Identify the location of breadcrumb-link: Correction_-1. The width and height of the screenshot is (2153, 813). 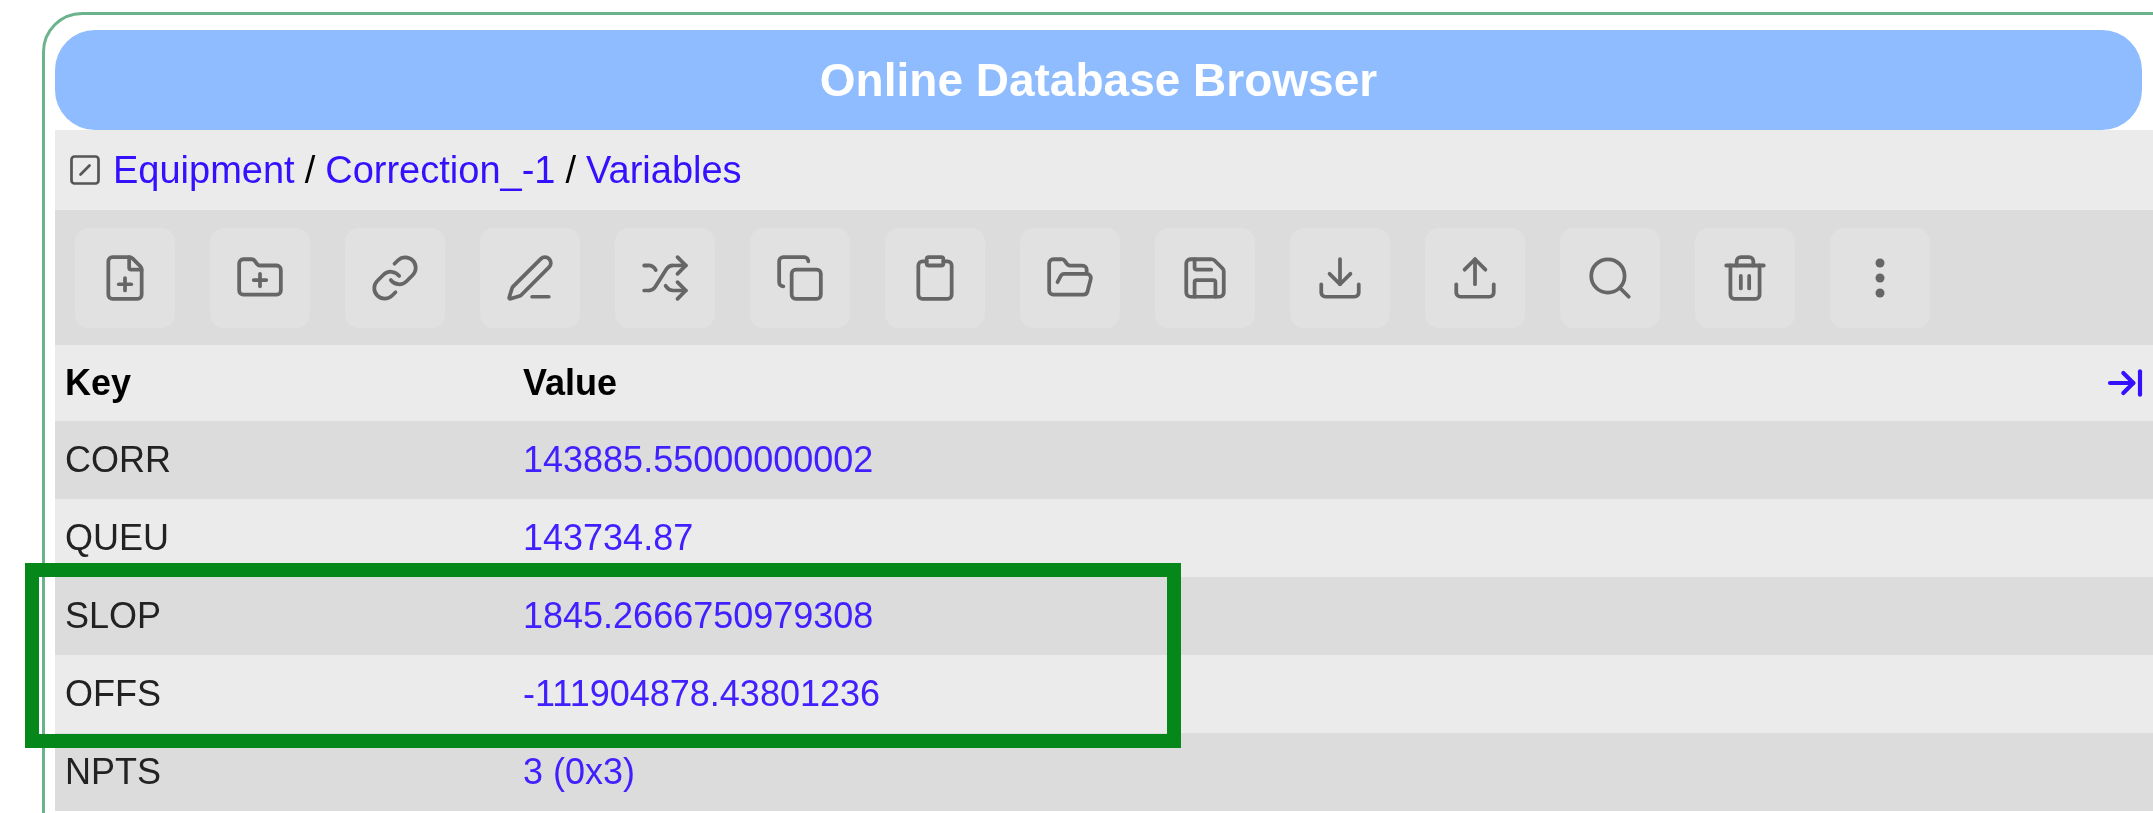
(440, 170).